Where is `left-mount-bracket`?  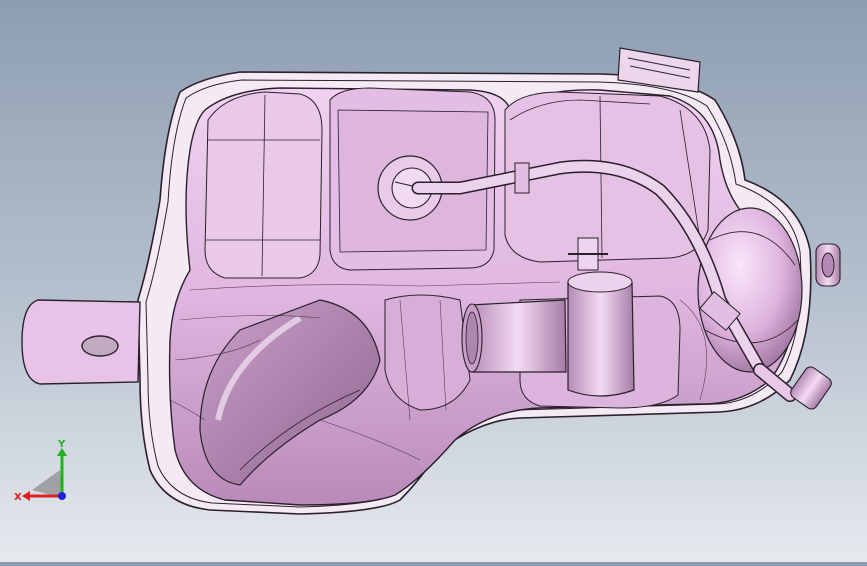
left-mount-bracket is located at coordinates (81, 342).